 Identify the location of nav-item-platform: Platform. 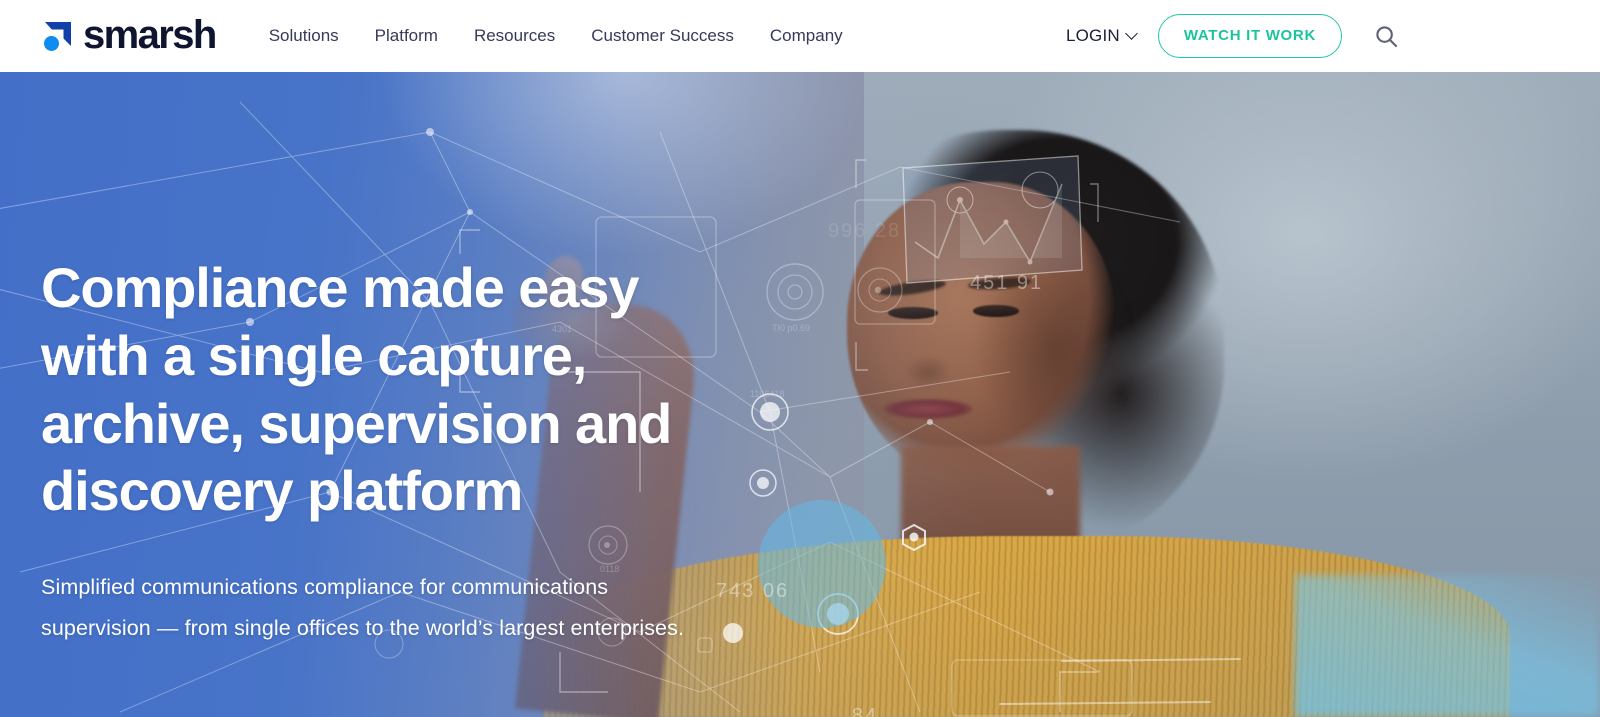
(406, 36).